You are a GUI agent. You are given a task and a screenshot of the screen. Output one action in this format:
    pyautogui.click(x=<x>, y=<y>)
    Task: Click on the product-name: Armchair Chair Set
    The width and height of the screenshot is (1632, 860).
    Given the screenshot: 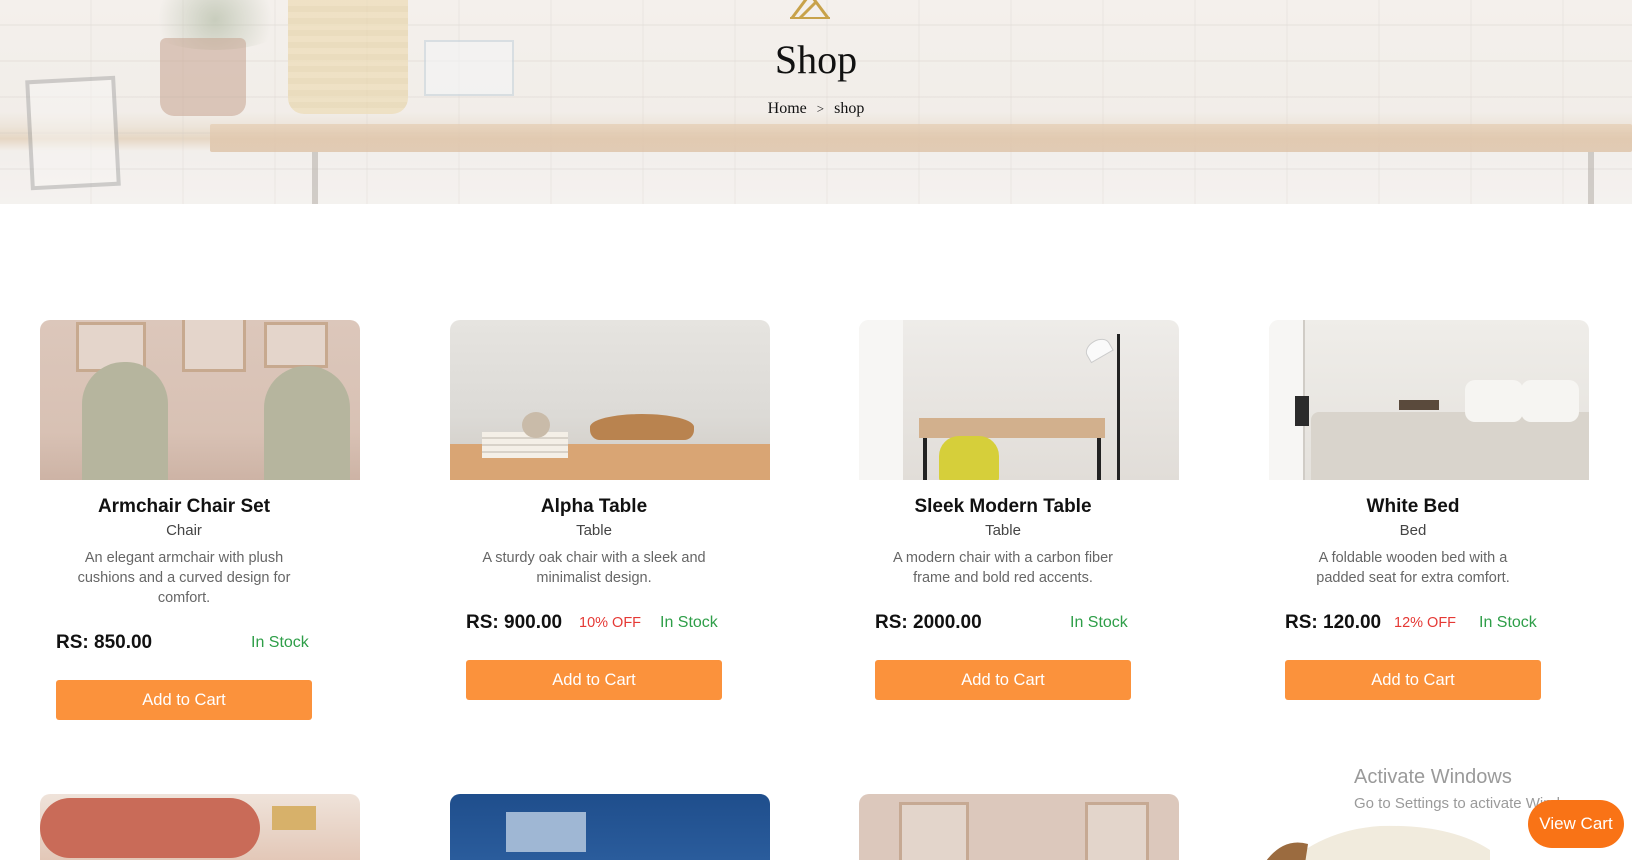 What is the action you would take?
    pyautogui.click(x=184, y=507)
    